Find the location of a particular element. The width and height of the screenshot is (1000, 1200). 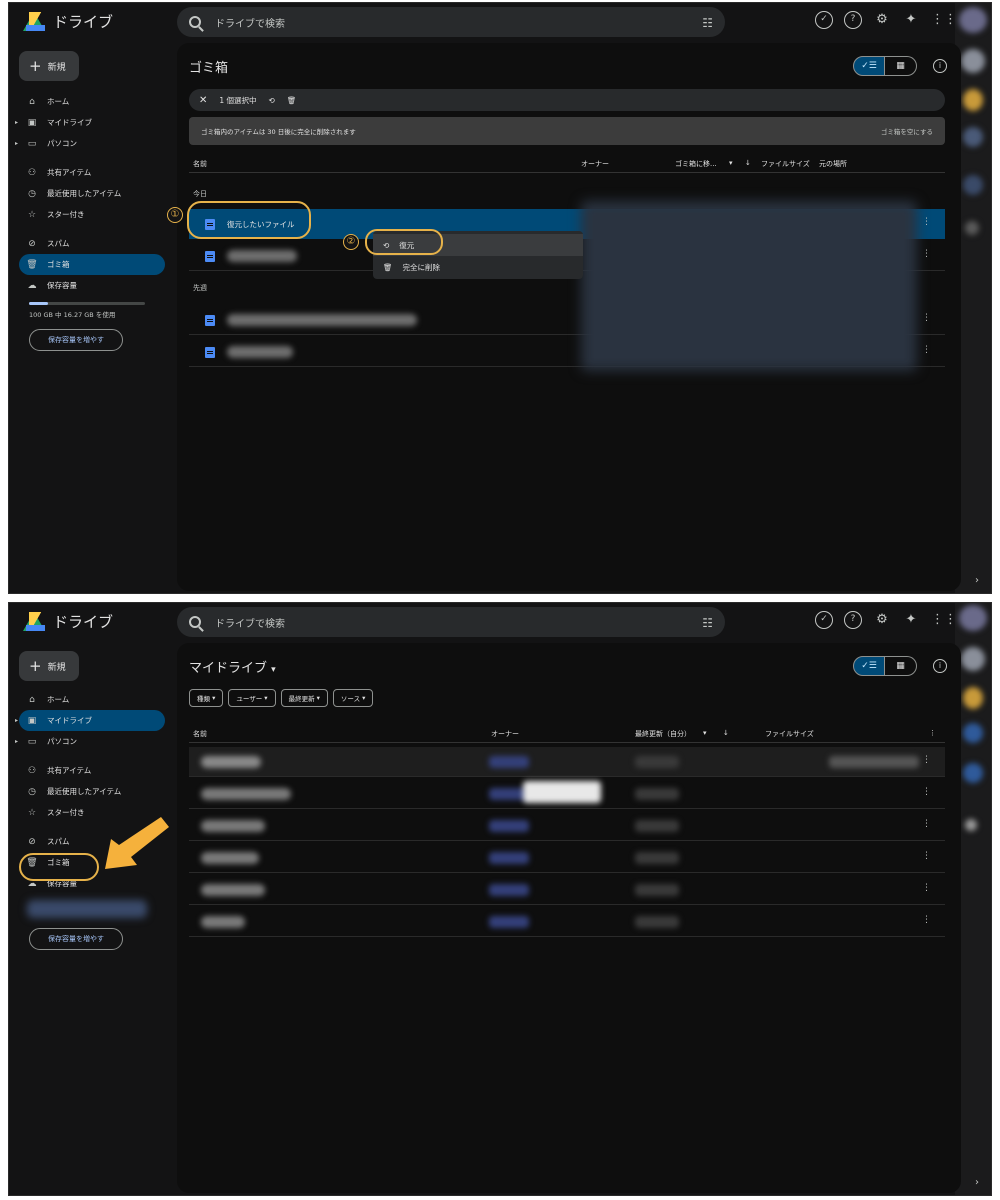

clear-selection-icon: ✕ is located at coordinates (203, 100).